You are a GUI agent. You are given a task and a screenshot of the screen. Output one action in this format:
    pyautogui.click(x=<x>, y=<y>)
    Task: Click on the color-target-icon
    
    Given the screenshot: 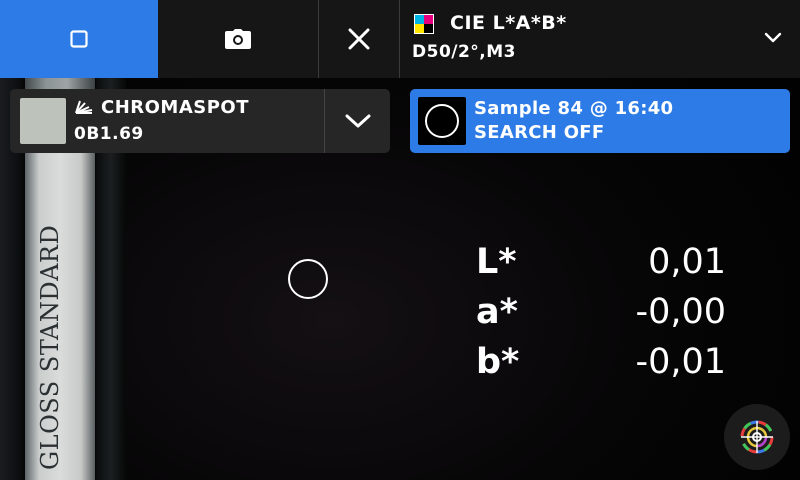 What is the action you would take?
    pyautogui.click(x=757, y=437)
    